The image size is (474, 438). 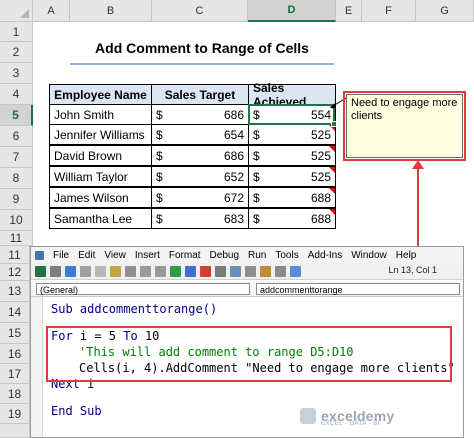 What do you see at coordinates (200, 218) in the screenshot?
I see `cell-sales-target: $683` at bounding box center [200, 218].